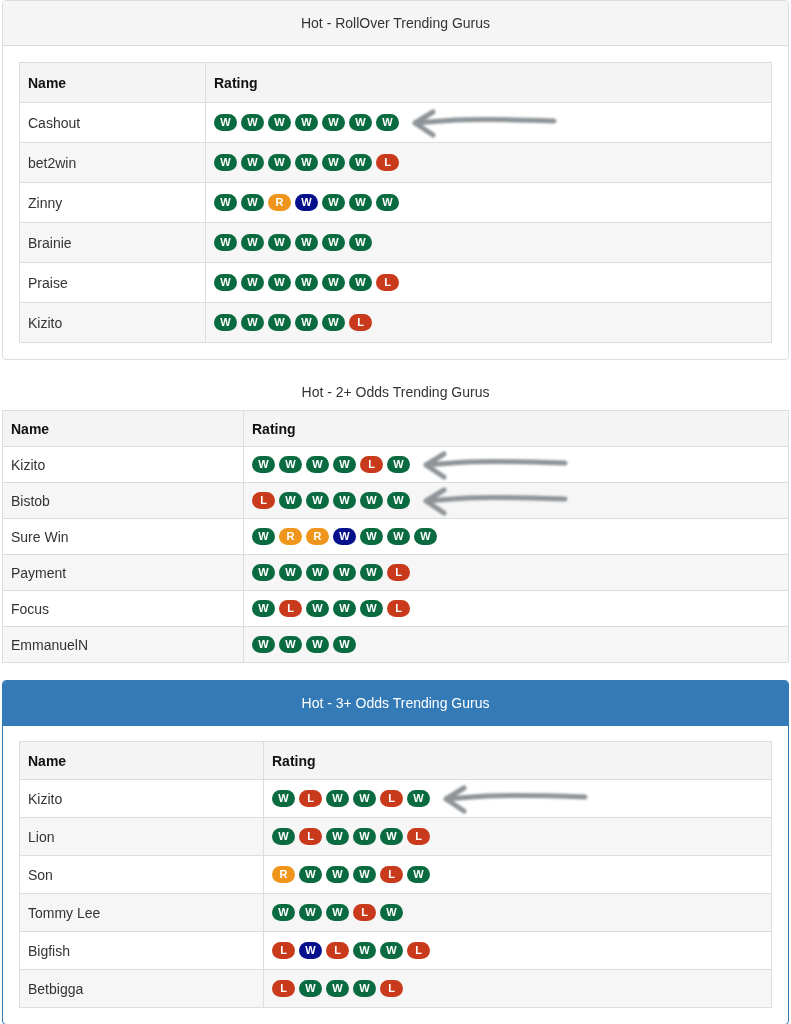  Describe the element at coordinates (112, 282) in the screenshot. I see `name-cell: Praise` at that location.